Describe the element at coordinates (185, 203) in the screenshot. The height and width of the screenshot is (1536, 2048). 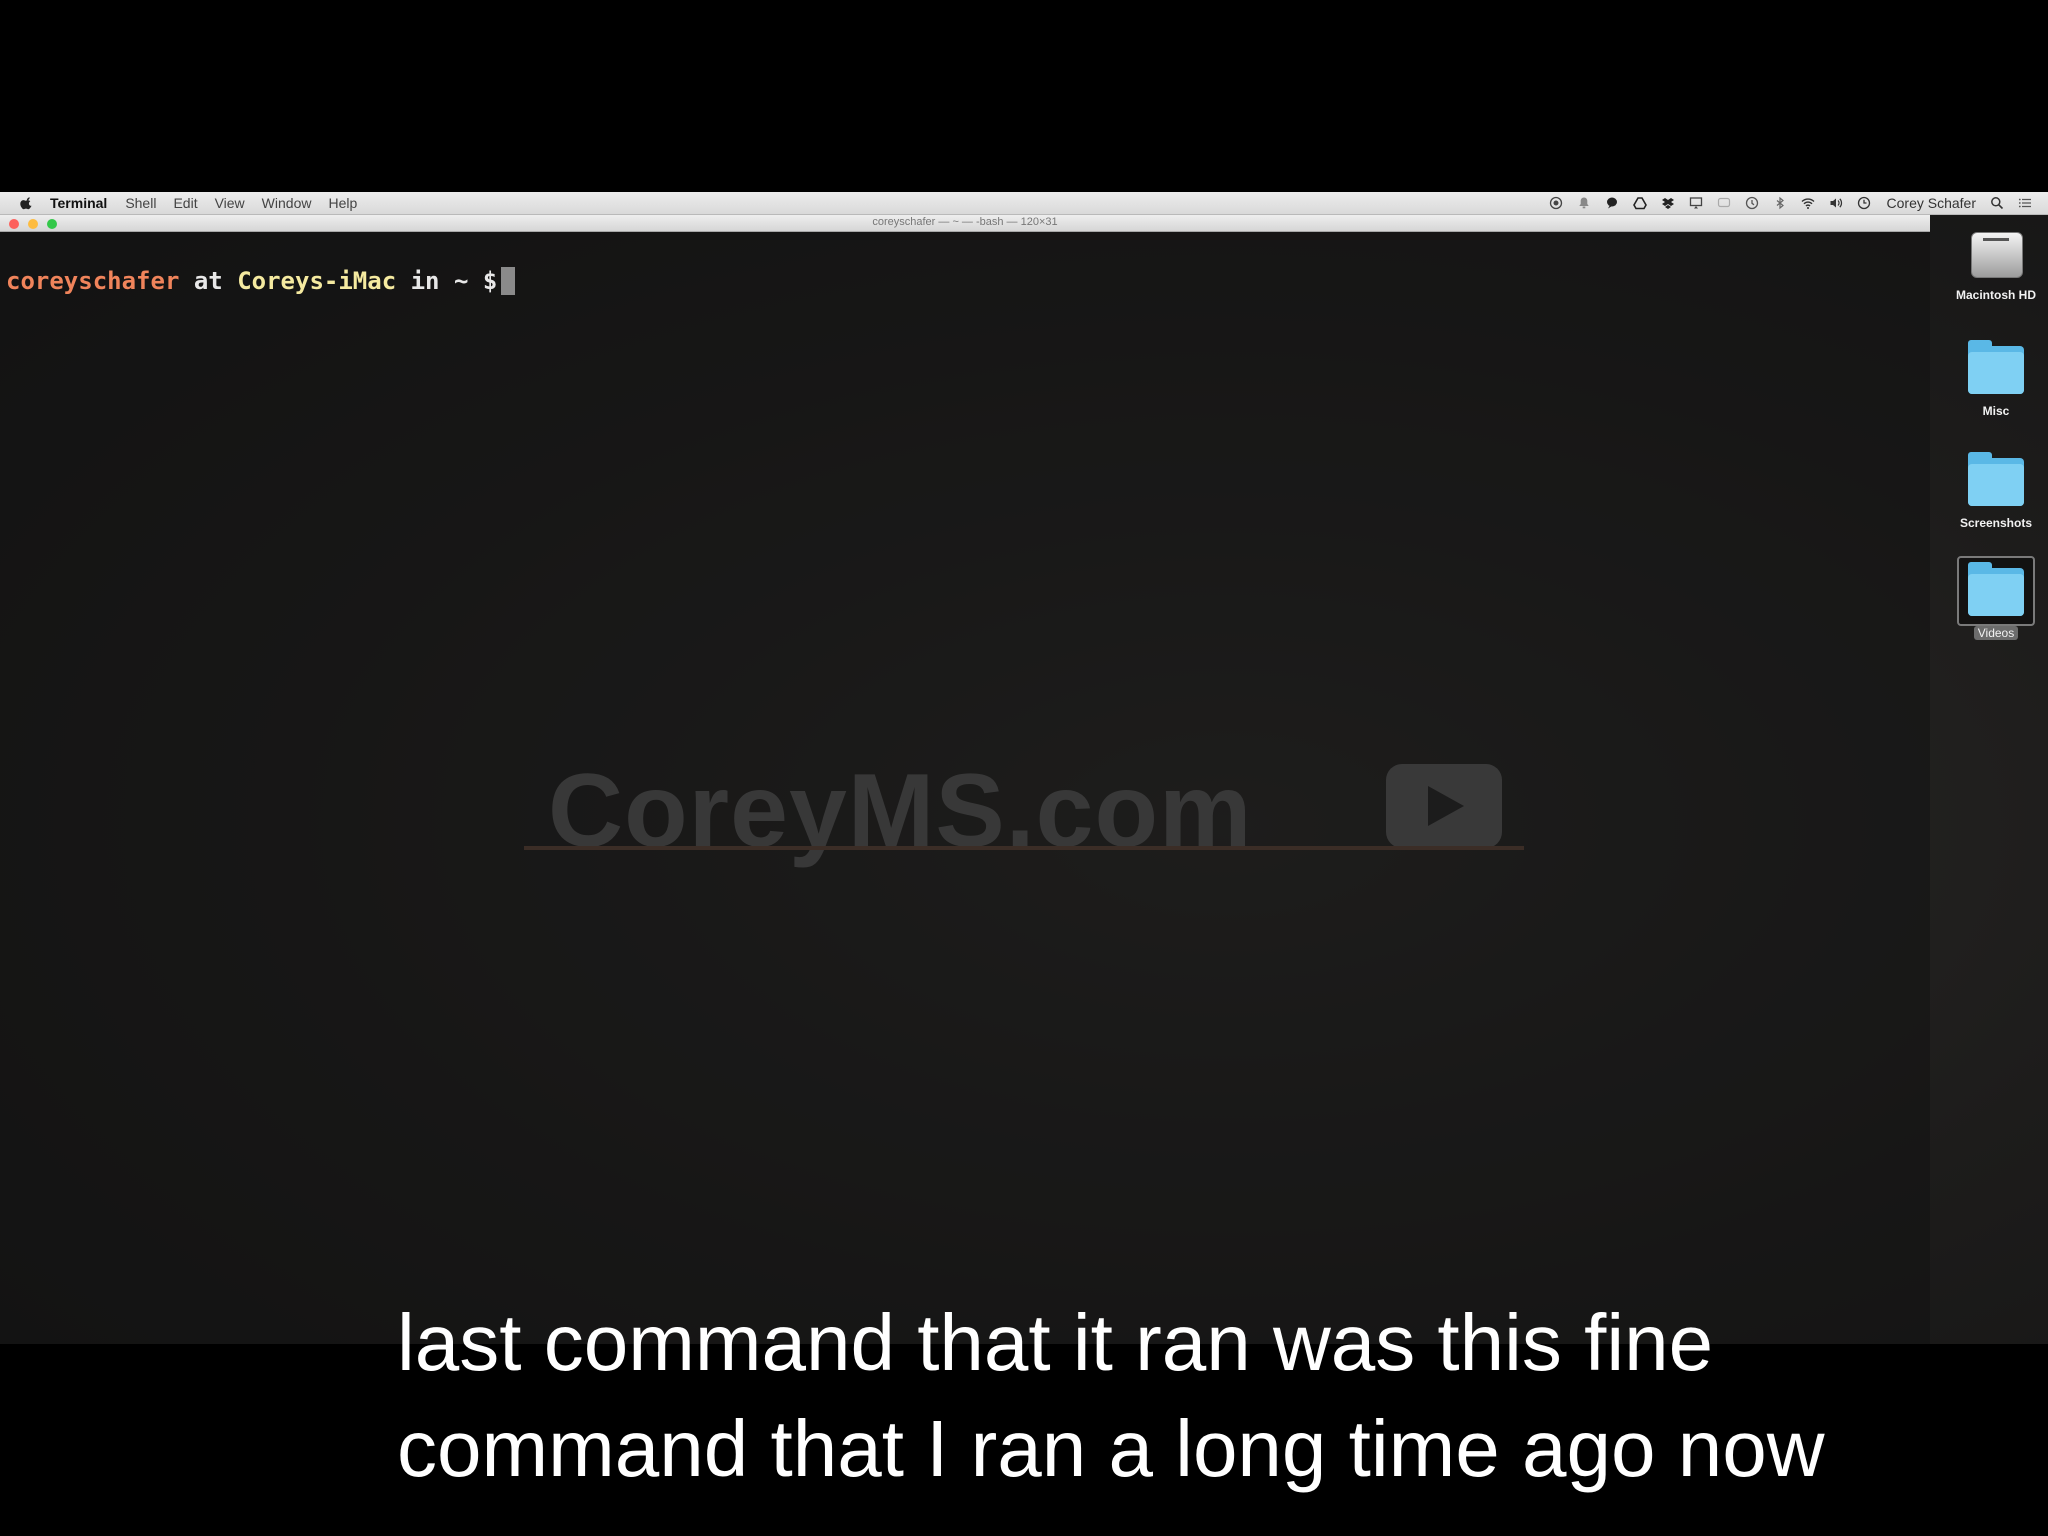
I see `menu-edit: Edit` at that location.